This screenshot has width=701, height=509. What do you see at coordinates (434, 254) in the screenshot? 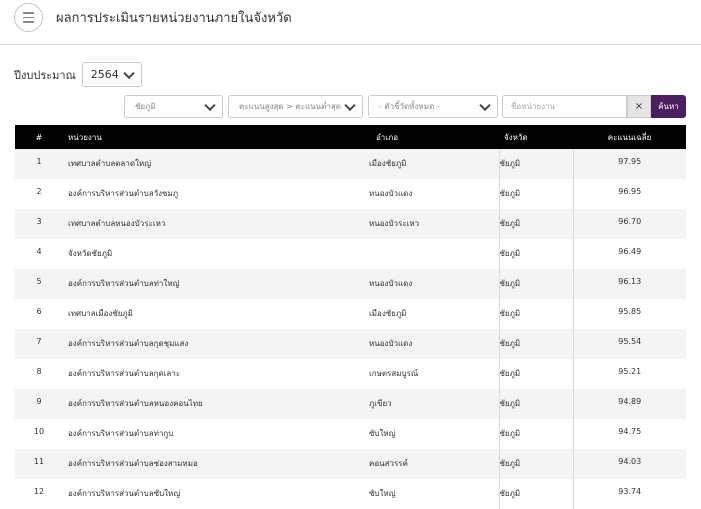
I see `district-name` at bounding box center [434, 254].